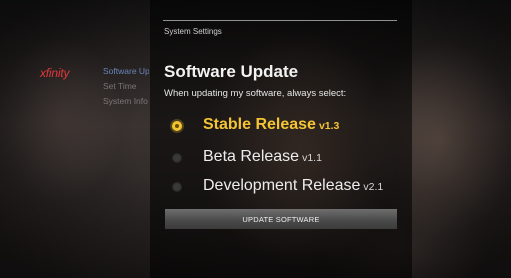 This screenshot has height=278, width=511. What do you see at coordinates (373, 187) in the screenshot?
I see `option-version: v2.1` at bounding box center [373, 187].